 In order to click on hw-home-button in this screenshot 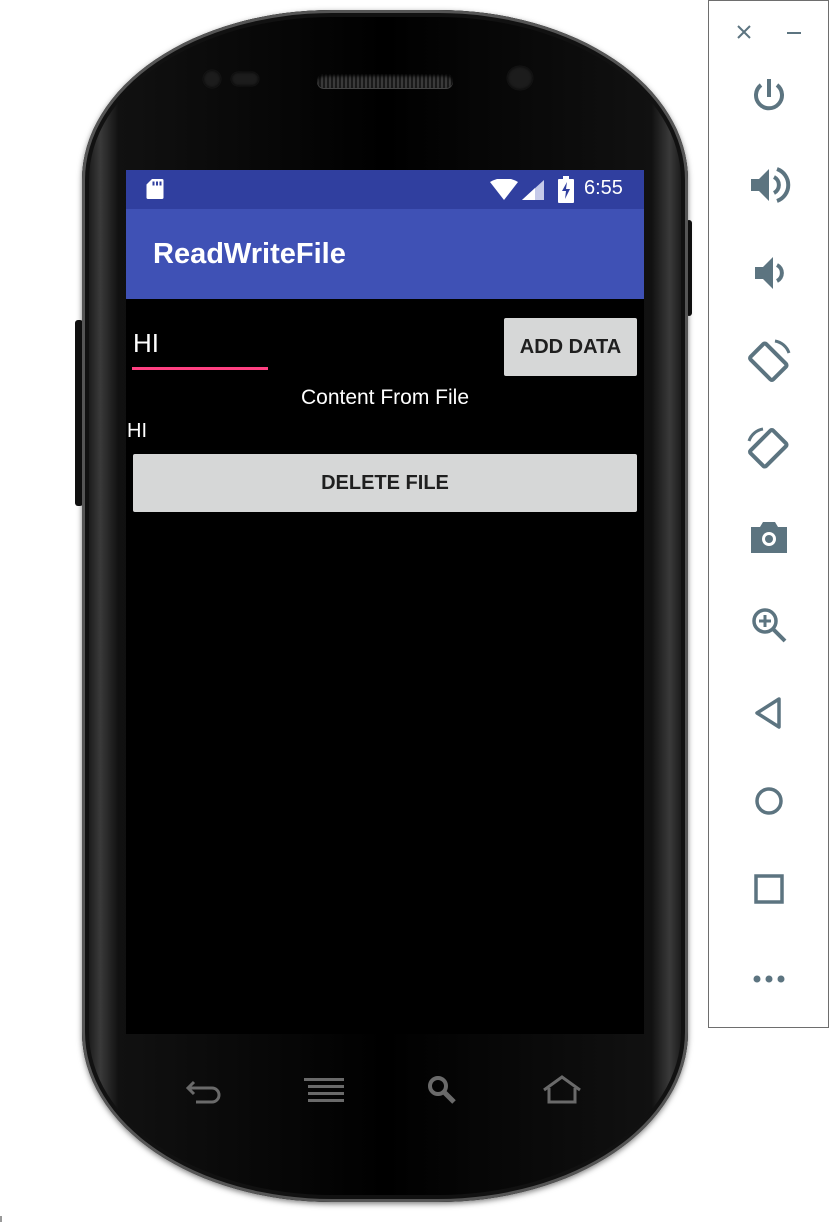, I will do `click(562, 1090)`.